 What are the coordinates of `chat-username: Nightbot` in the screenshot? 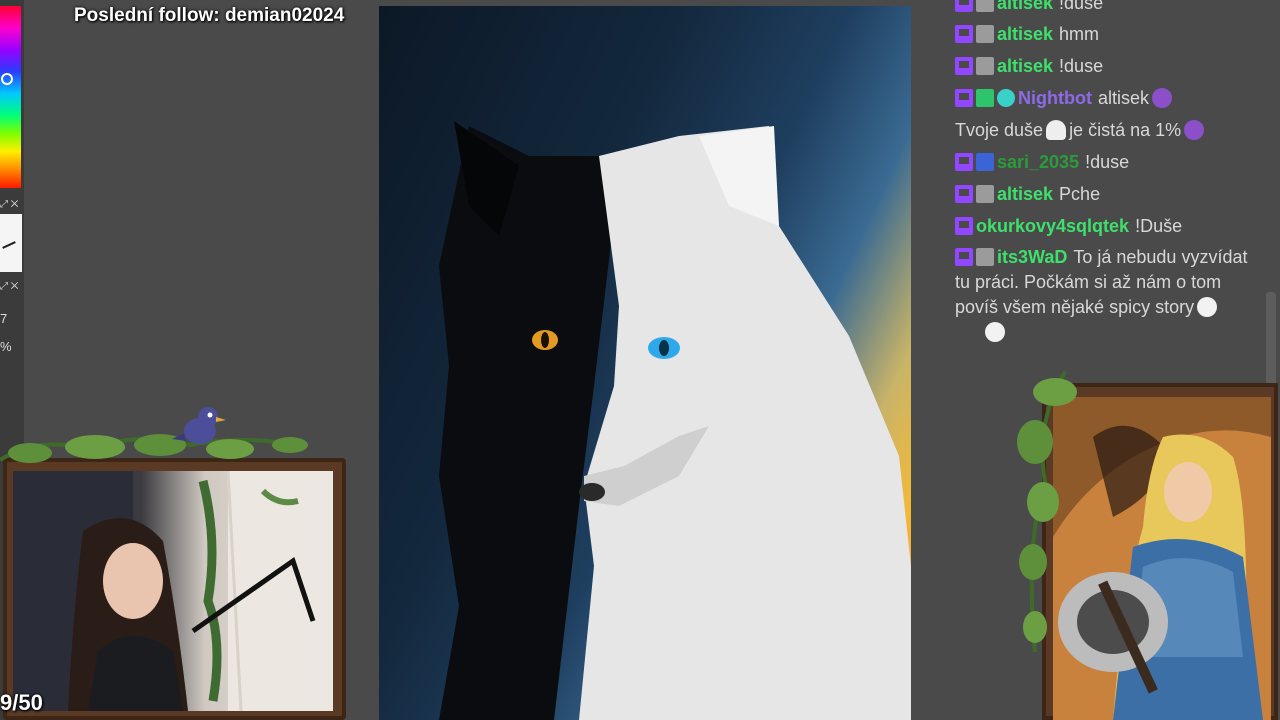 It's located at (1055, 98).